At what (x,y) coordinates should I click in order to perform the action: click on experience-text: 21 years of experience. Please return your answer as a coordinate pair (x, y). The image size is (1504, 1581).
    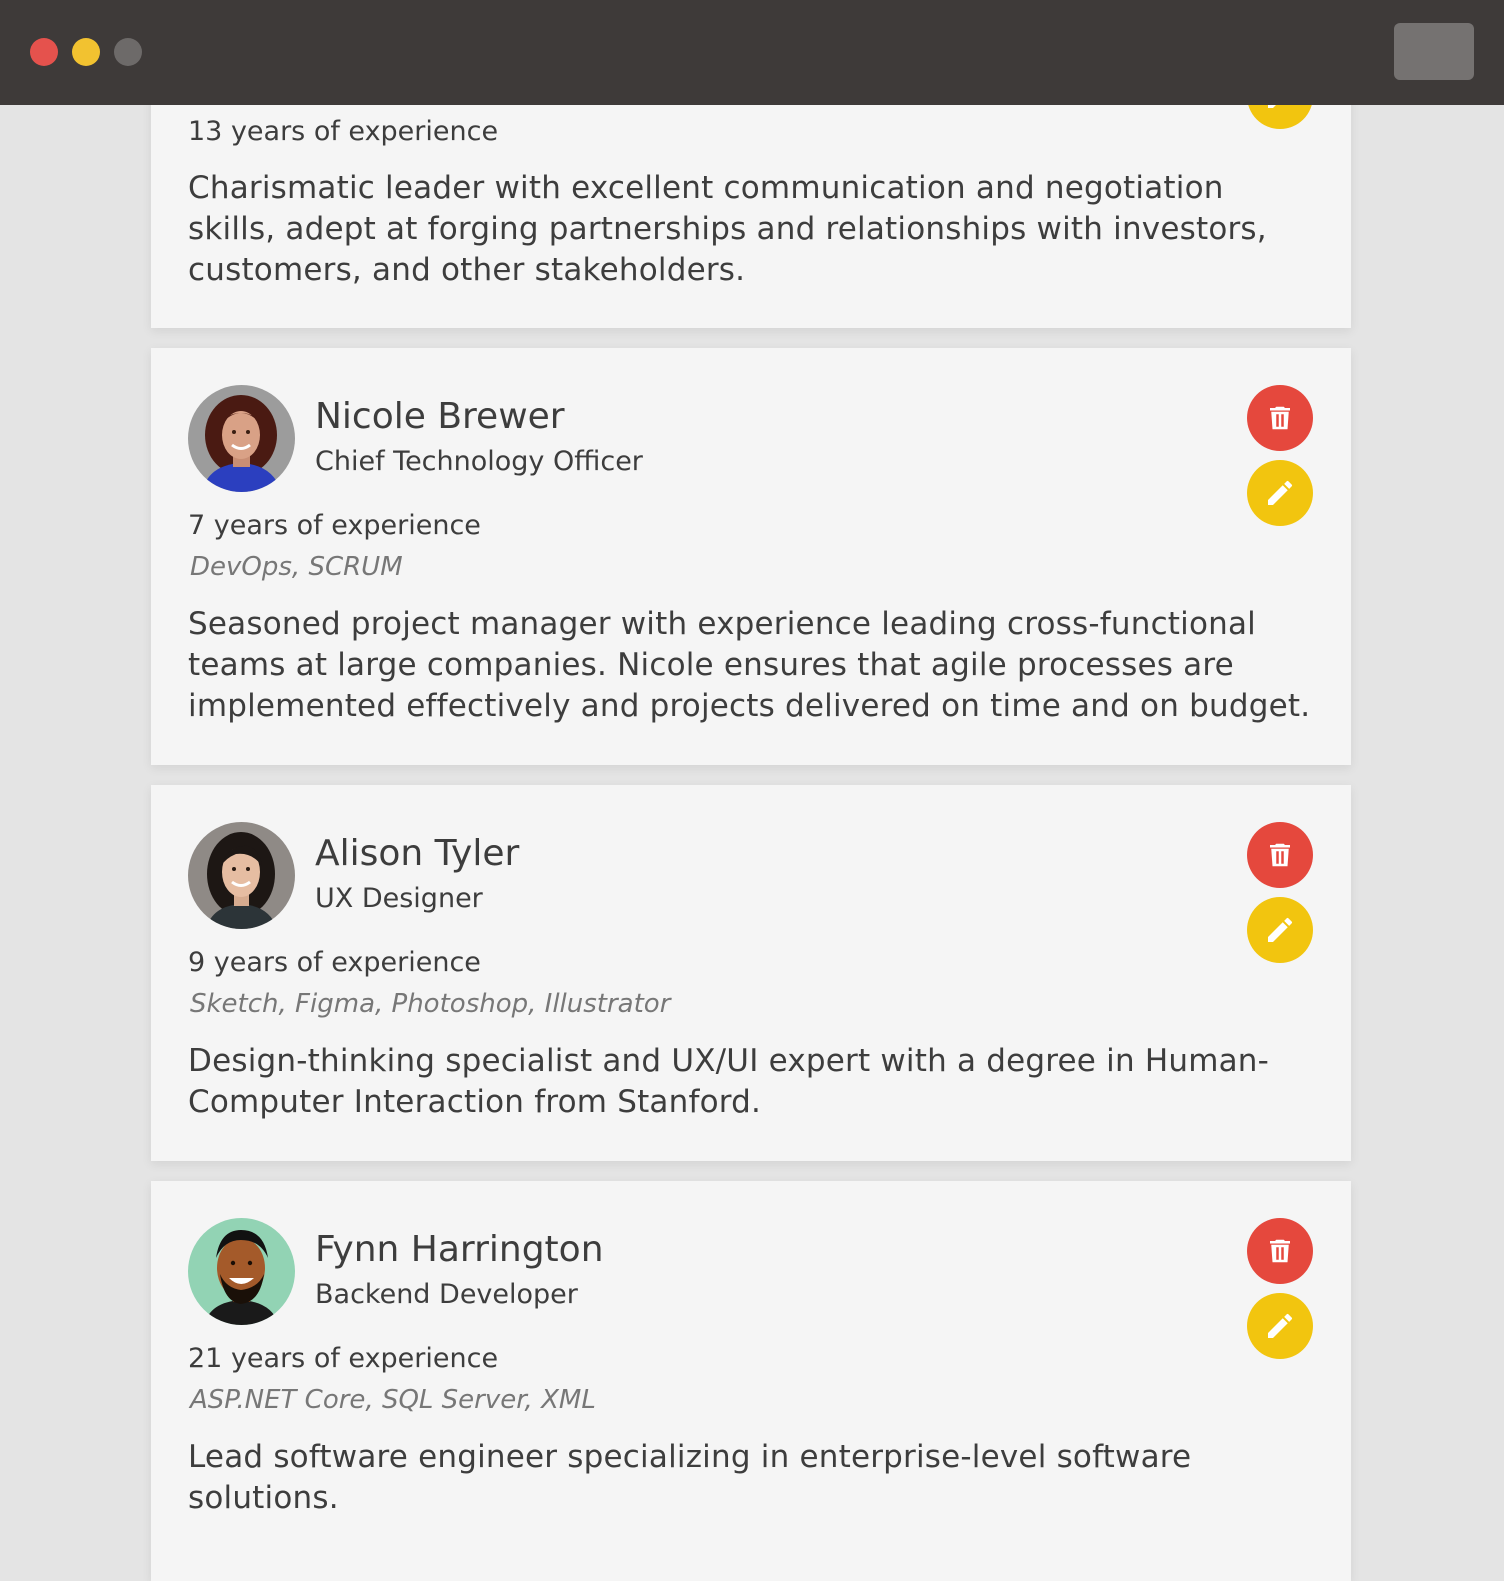
    Looking at the image, I should click on (343, 1358).